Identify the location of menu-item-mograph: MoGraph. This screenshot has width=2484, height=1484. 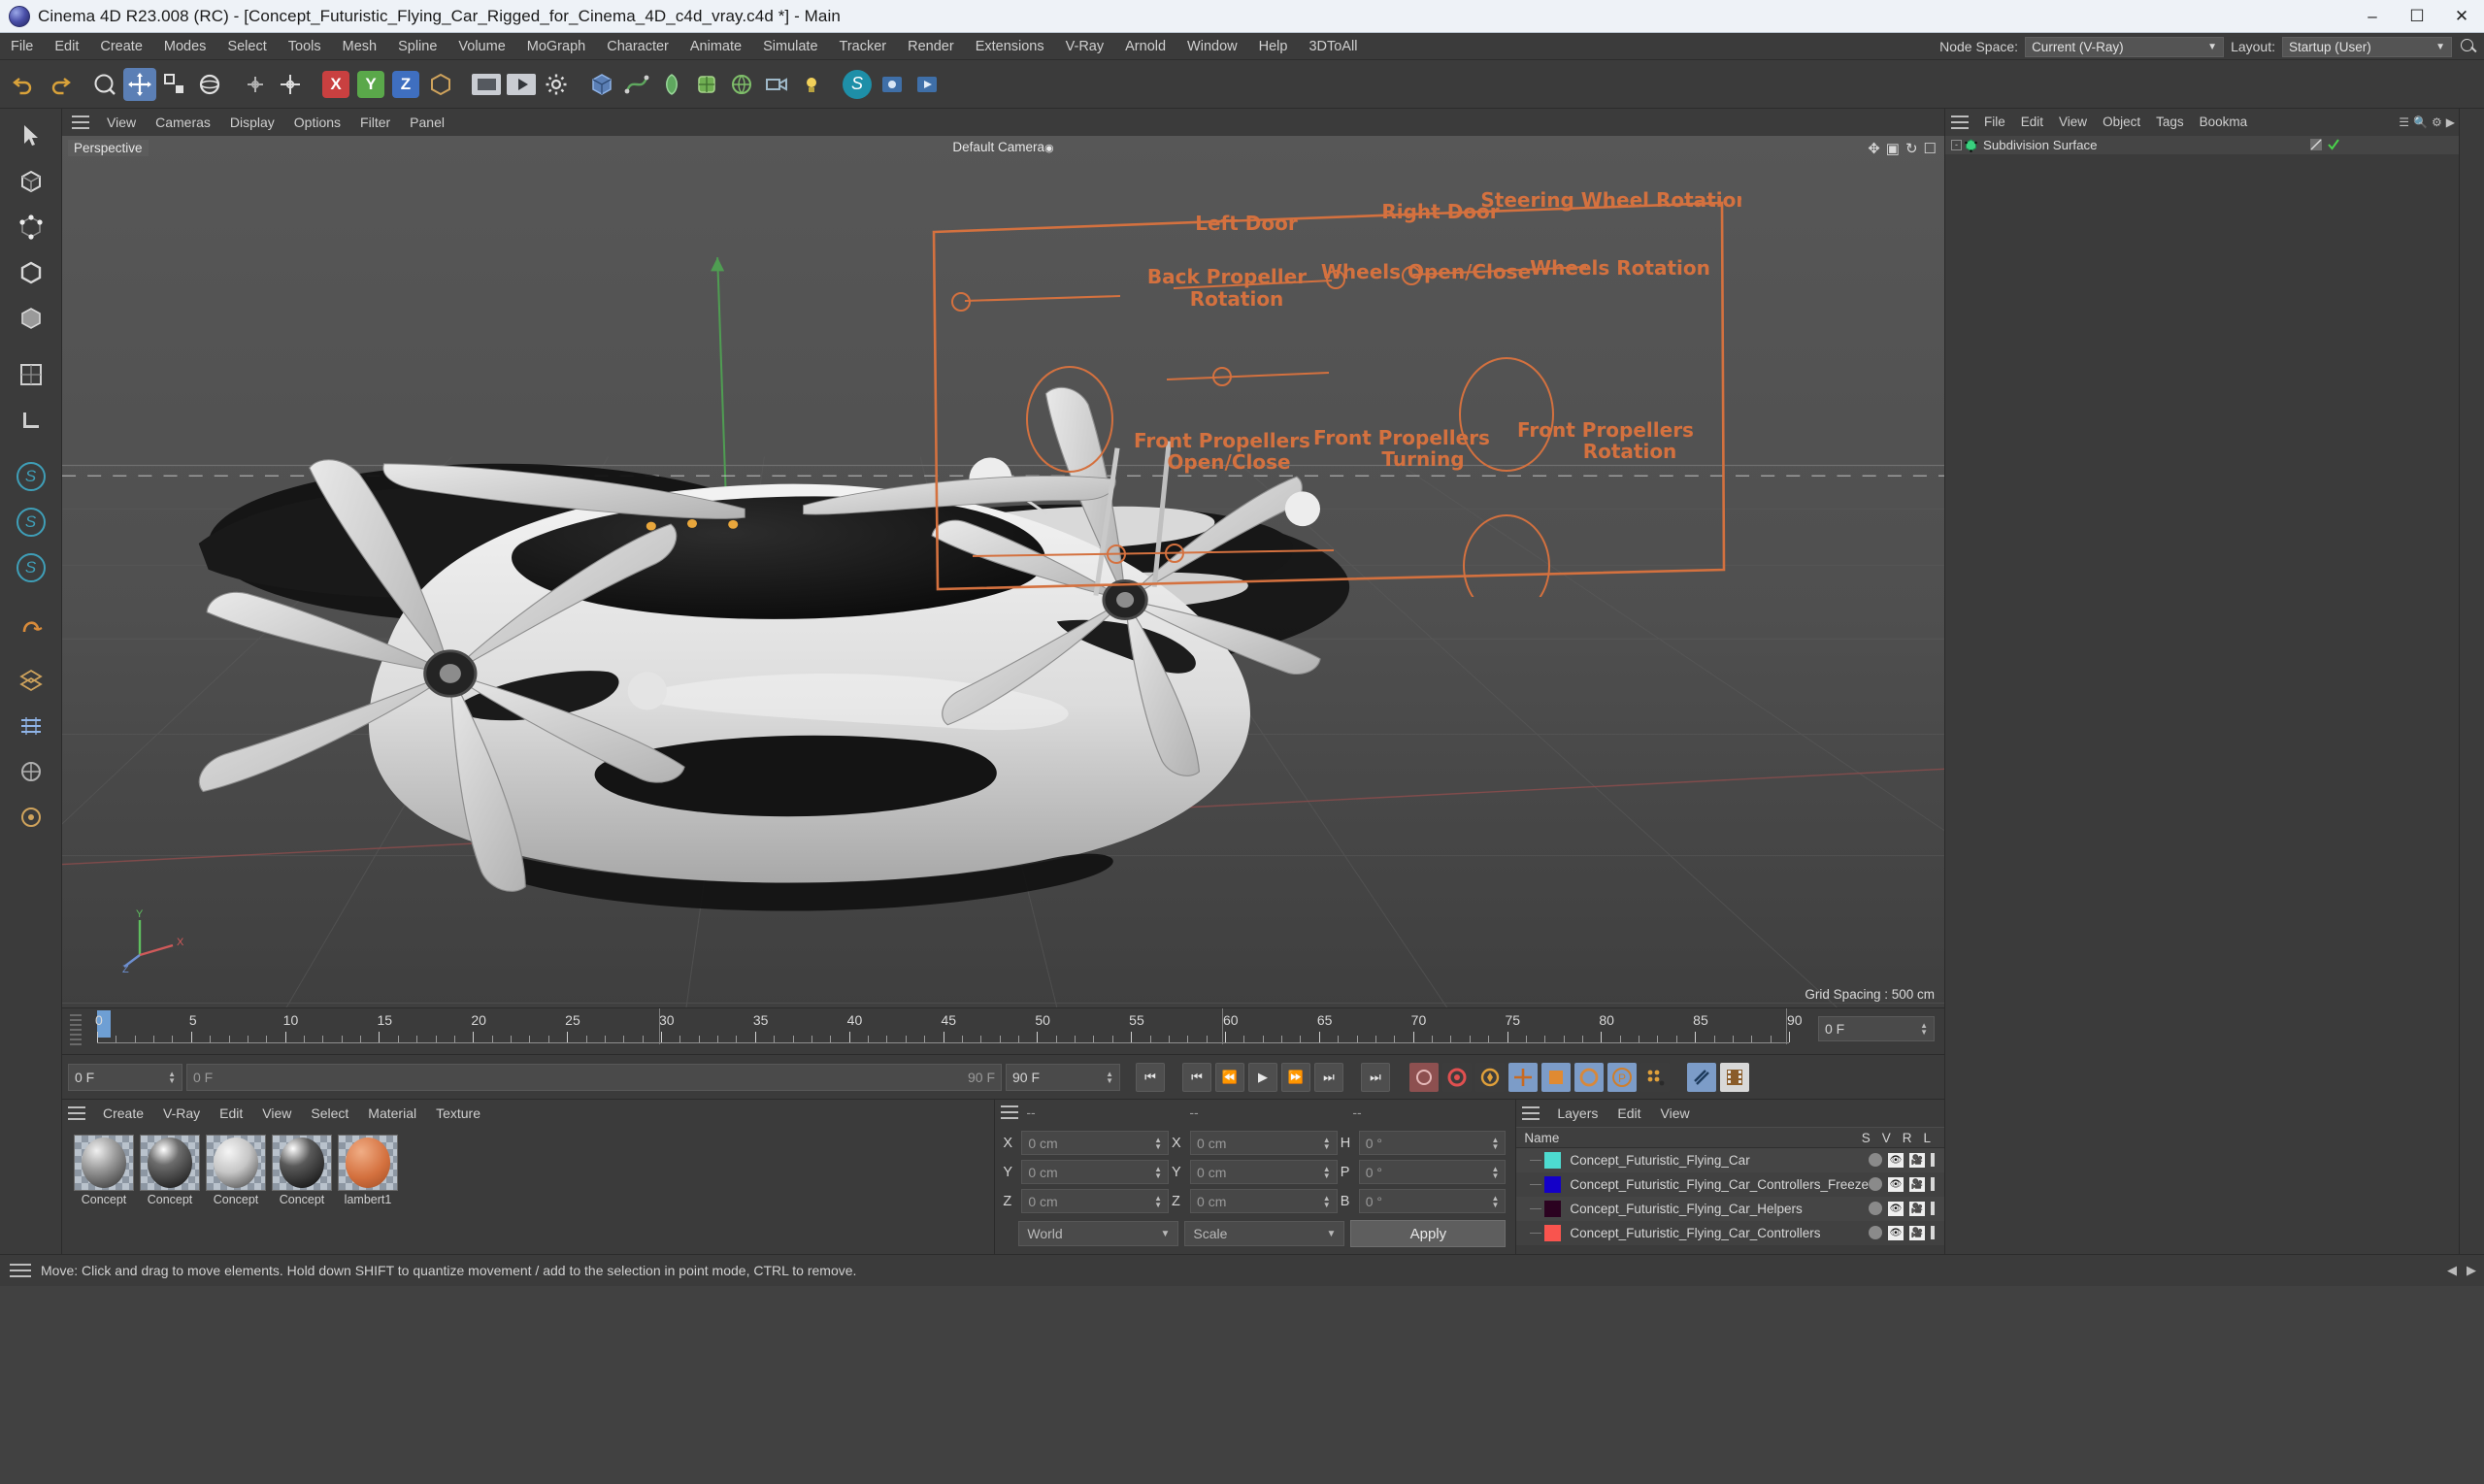
(556, 46).